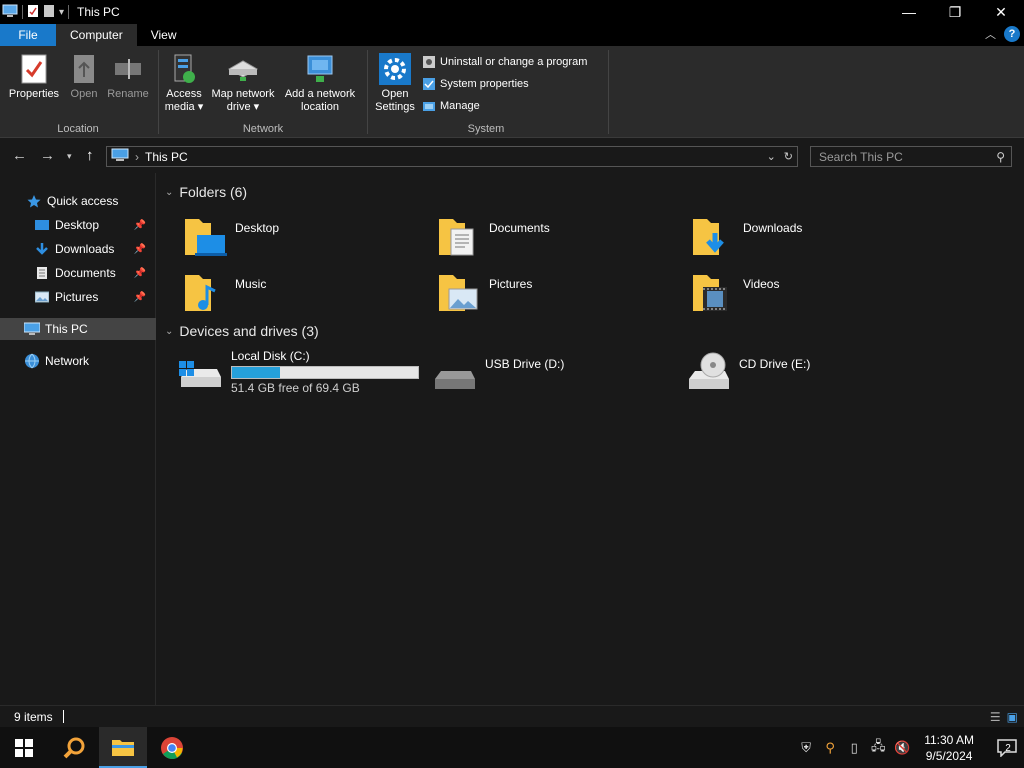 The width and height of the screenshot is (1024, 768). Describe the element at coordinates (74, 747) in the screenshot. I see `search-taskbar-button` at that location.